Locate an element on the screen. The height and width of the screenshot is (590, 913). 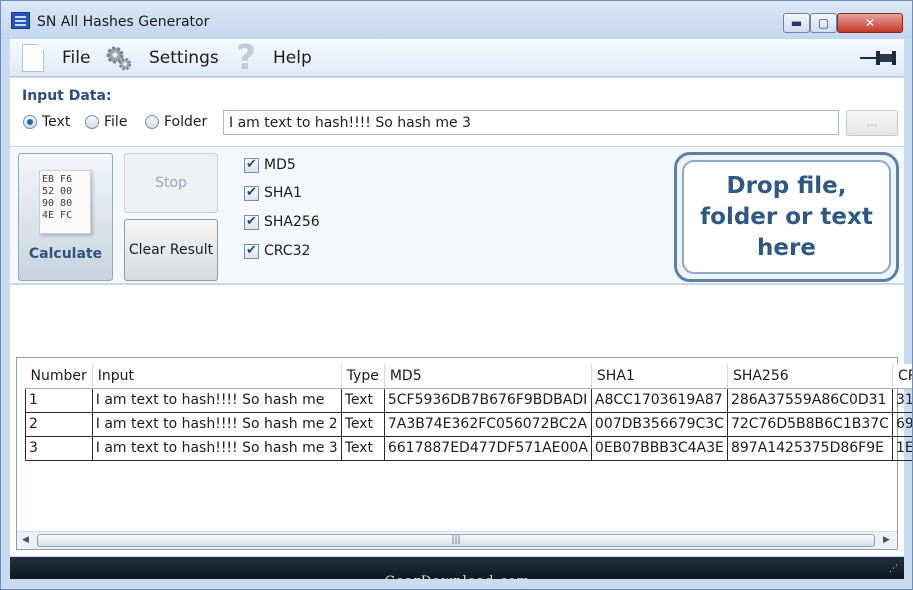
pin-icon is located at coordinates (880, 58).